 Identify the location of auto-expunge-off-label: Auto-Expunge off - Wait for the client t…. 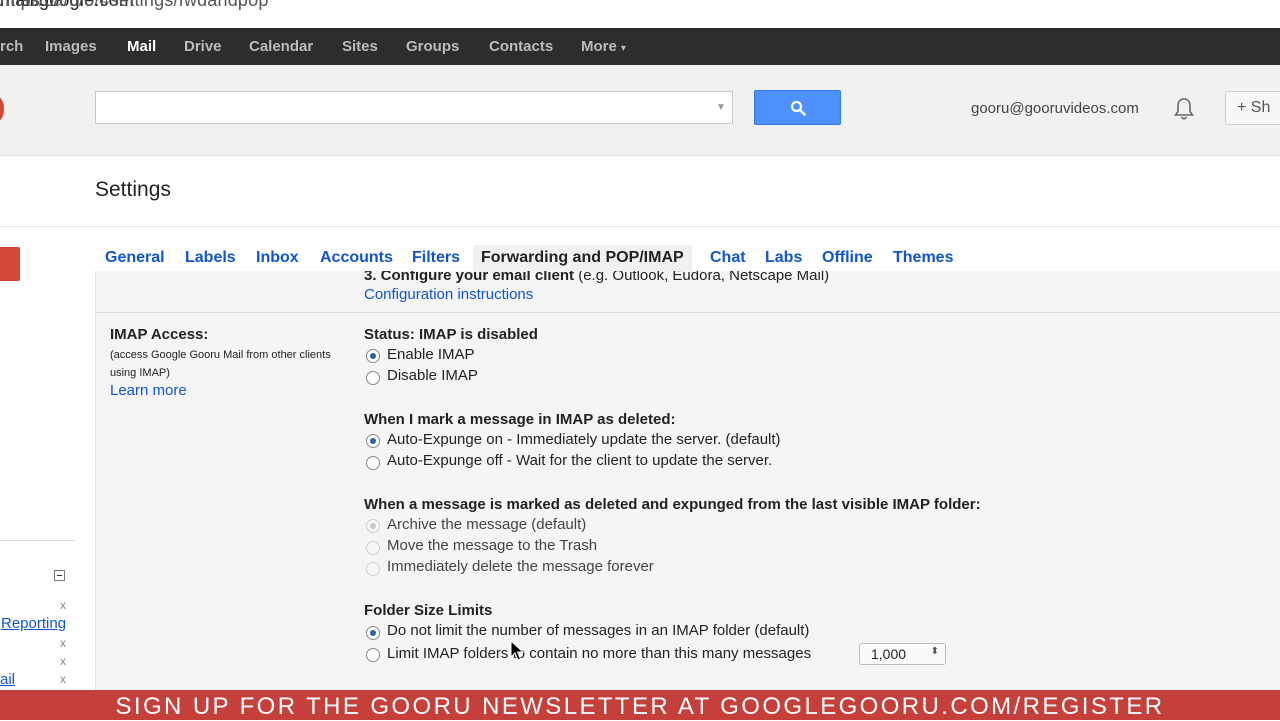
(579, 460).